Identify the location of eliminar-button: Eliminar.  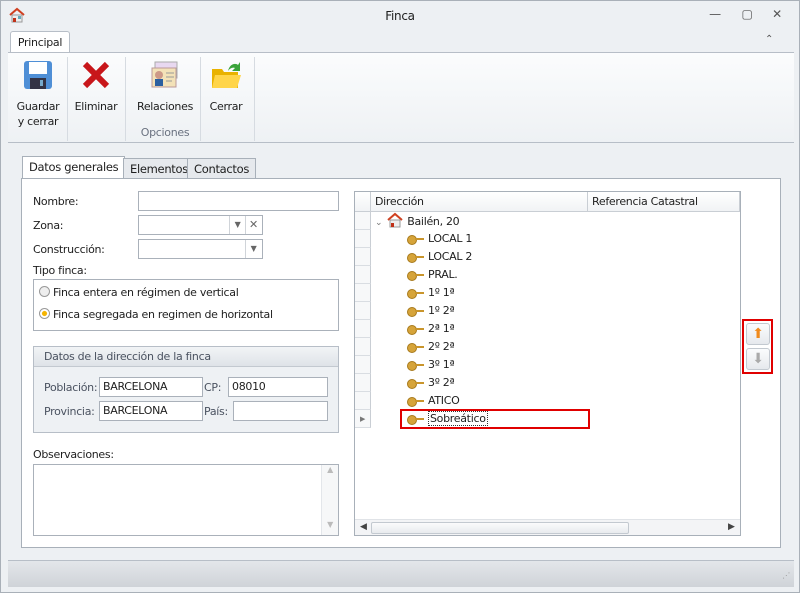
(96, 86).